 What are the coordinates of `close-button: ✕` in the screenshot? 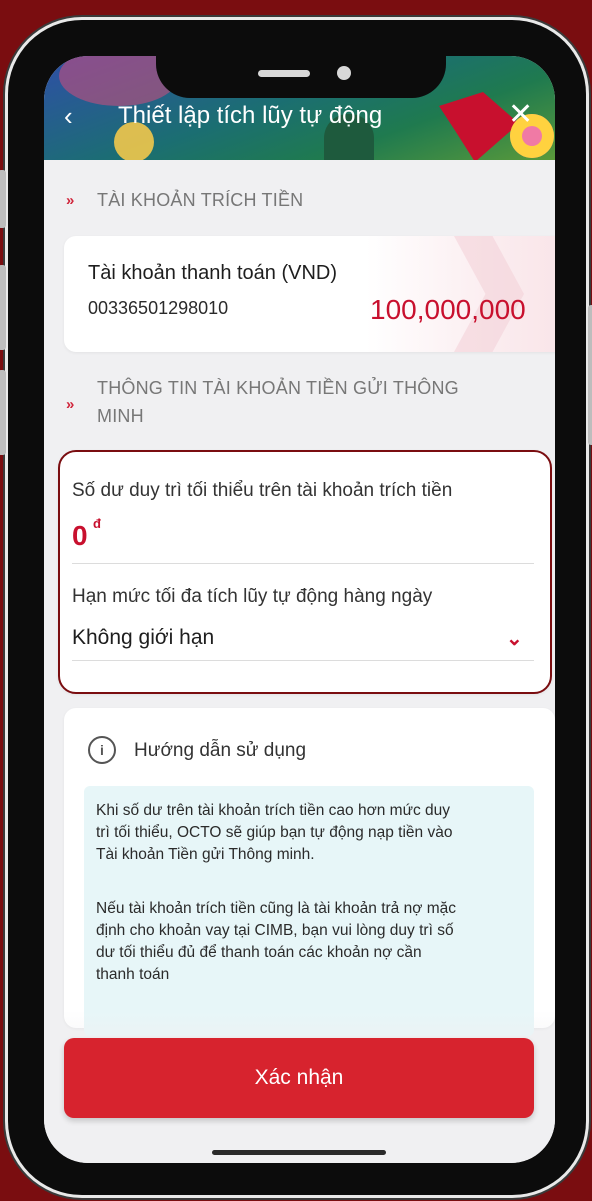 It's located at (520, 115).